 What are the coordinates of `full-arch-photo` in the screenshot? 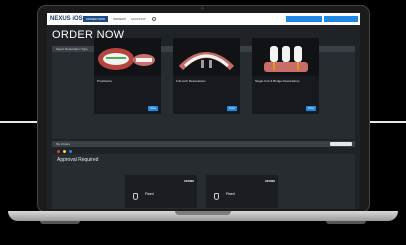 It's located at (206, 57).